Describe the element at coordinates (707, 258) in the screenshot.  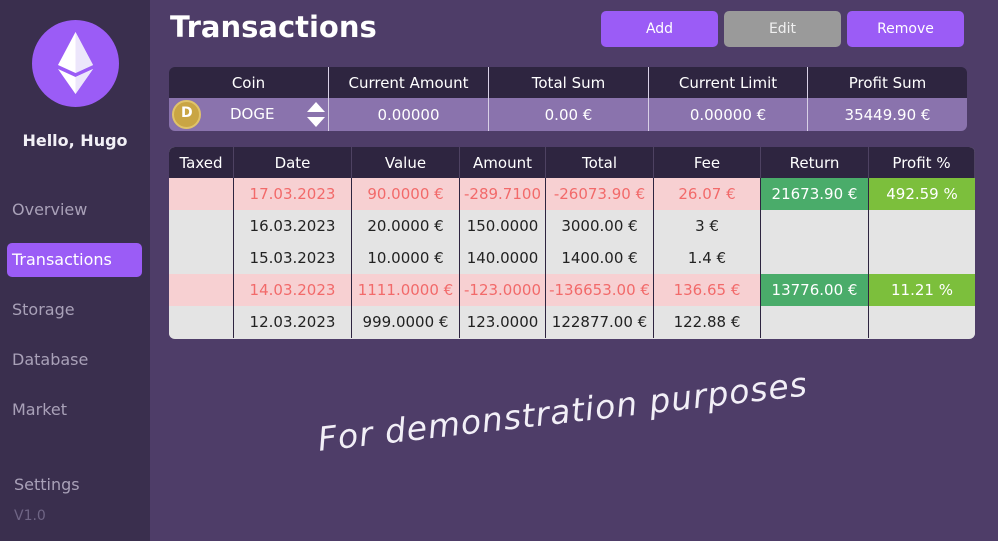
I see `fee-cell: 1.4 €` at that location.